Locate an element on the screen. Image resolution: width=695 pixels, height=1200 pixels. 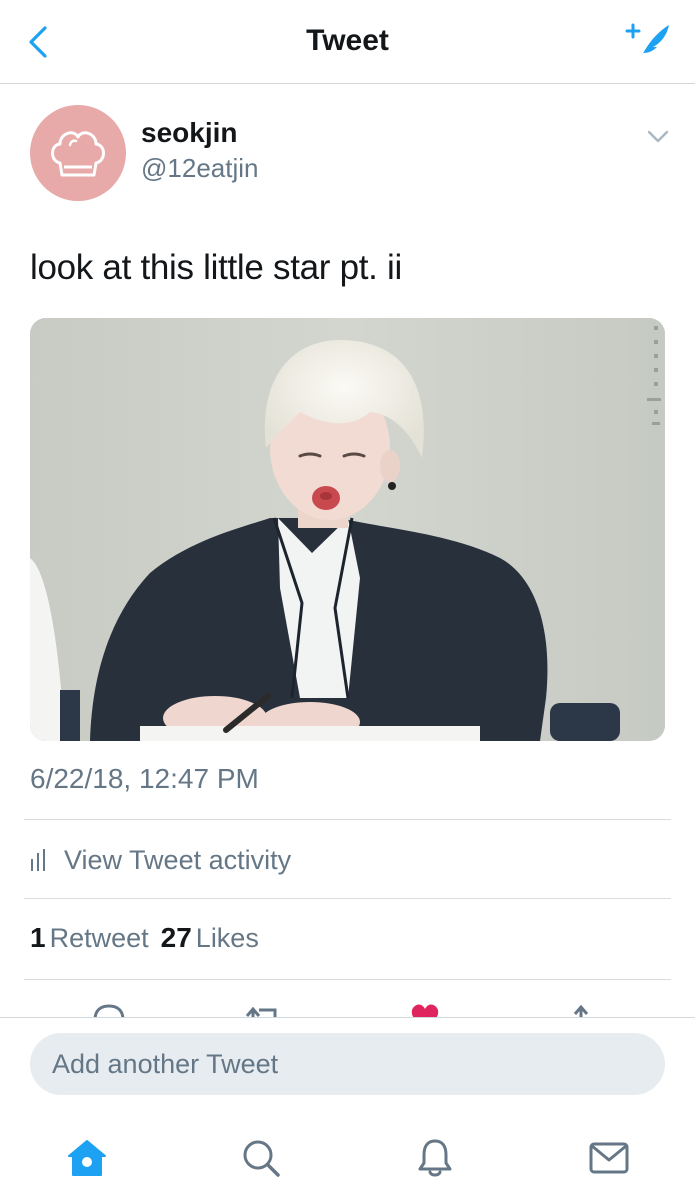
tweet-text: look at this little star pt. ii is located at coordinates (216, 267).